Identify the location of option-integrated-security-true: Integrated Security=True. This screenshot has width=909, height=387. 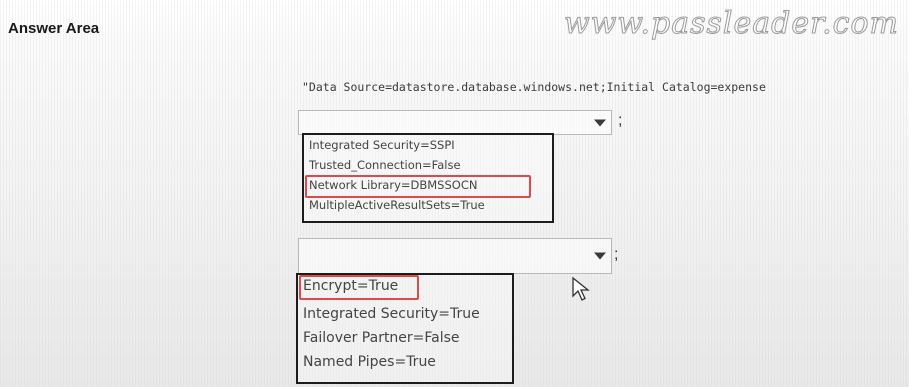
(391, 314).